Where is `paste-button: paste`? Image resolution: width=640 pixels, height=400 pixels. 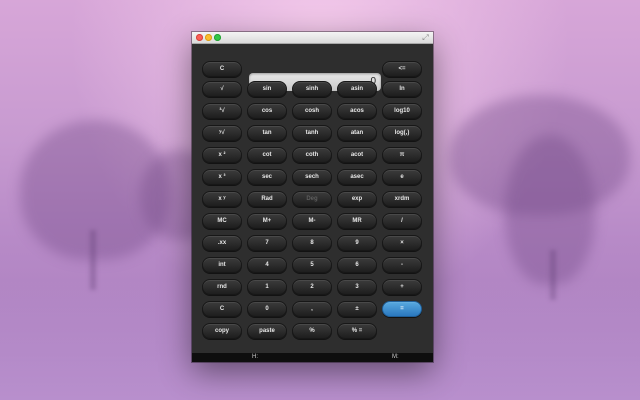 paste-button: paste is located at coordinates (267, 331).